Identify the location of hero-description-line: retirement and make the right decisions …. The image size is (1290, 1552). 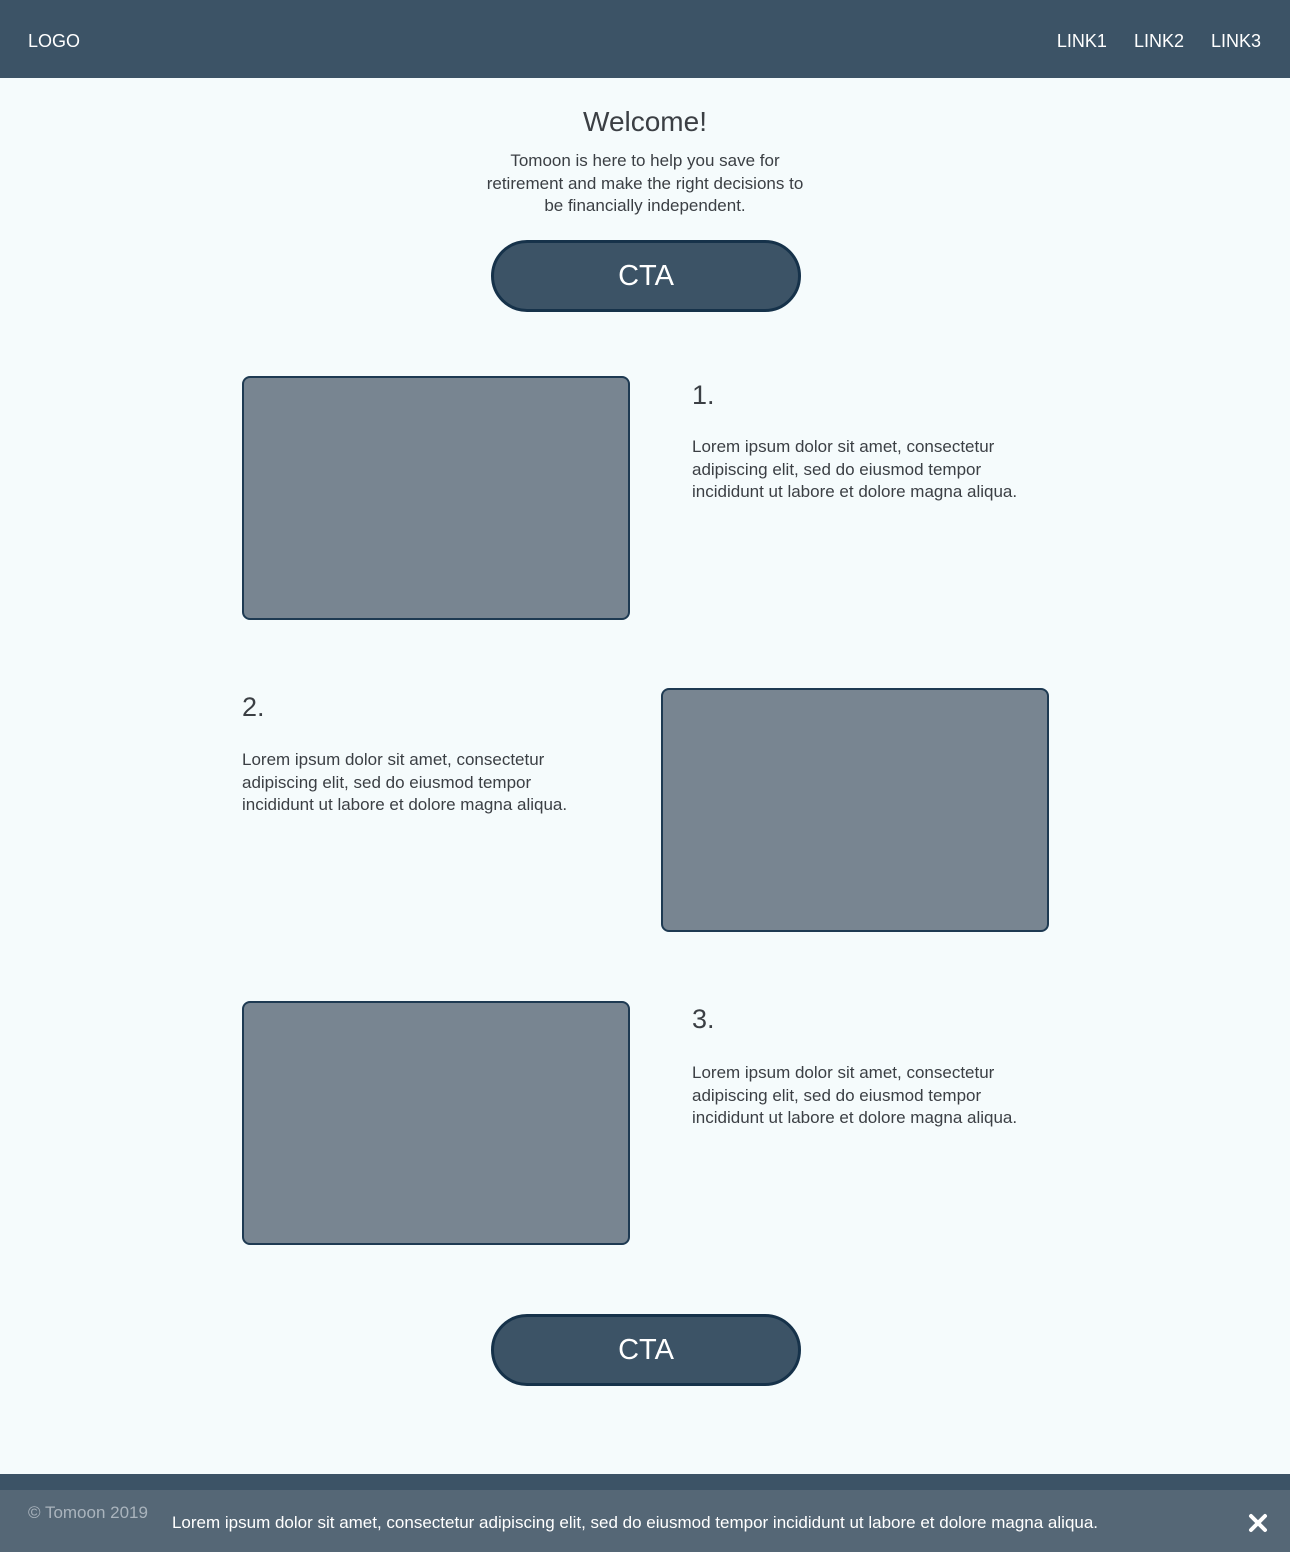
(645, 183).